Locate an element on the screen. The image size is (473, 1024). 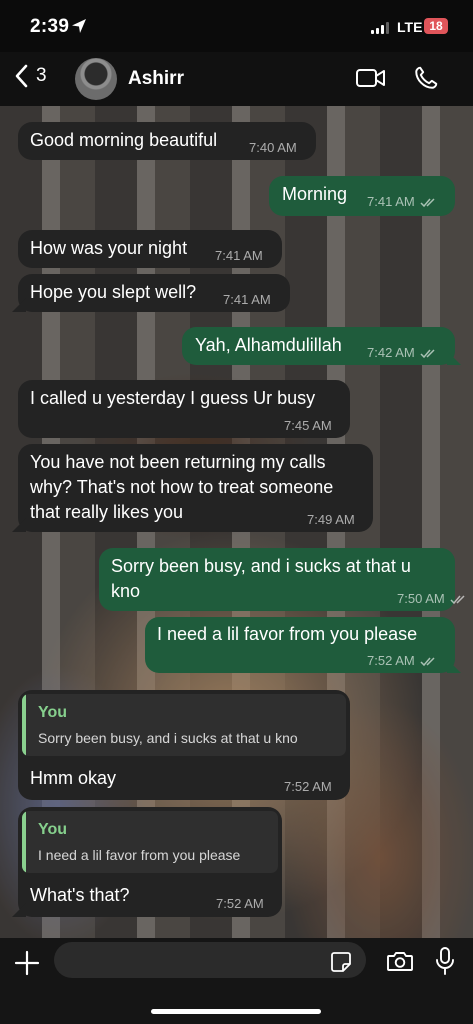
message-text-line: Sorry been busy, and i sucks at that u is located at coordinates (261, 566).